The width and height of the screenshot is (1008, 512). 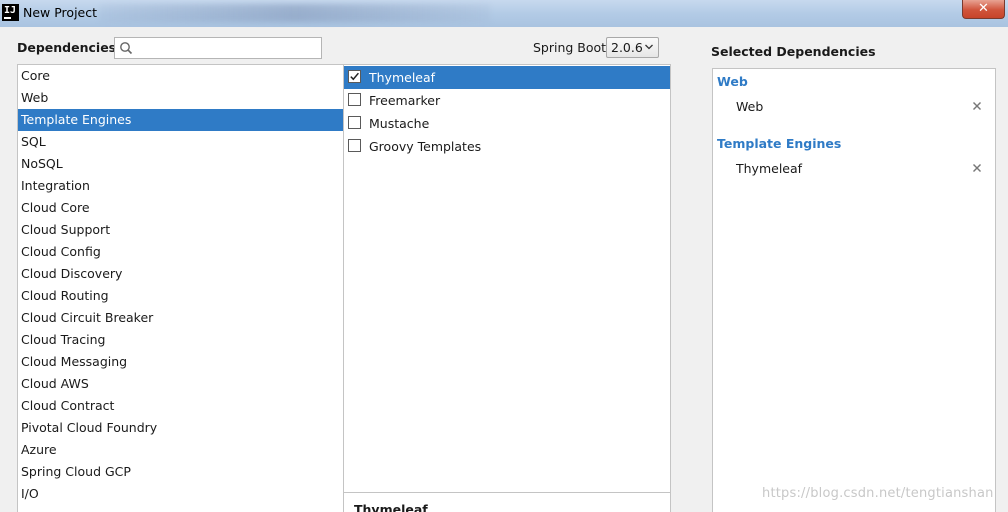 I want to click on category-item-sql: SQL, so click(x=180, y=142).